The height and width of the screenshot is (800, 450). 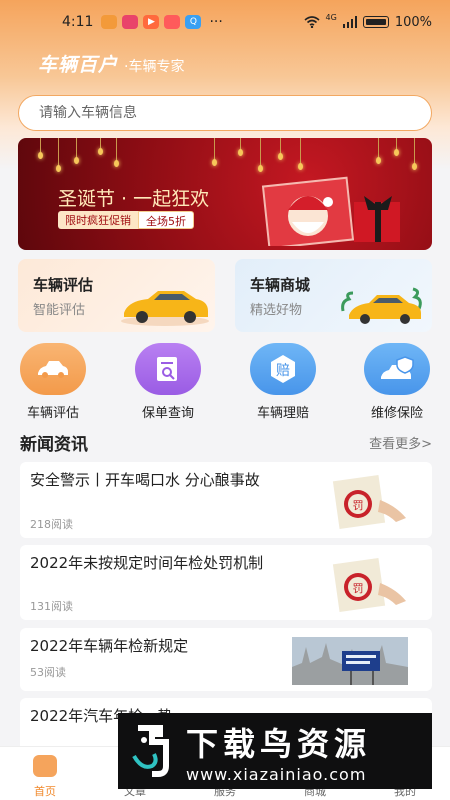 I want to click on wifi-icon, so click(x=312, y=22).